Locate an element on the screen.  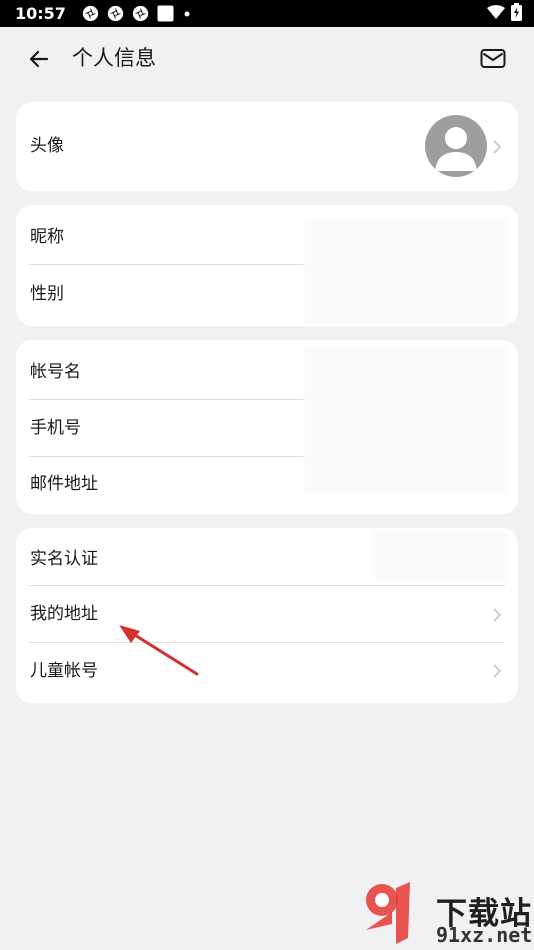
watermark-logo-icon is located at coordinates (388, 913).